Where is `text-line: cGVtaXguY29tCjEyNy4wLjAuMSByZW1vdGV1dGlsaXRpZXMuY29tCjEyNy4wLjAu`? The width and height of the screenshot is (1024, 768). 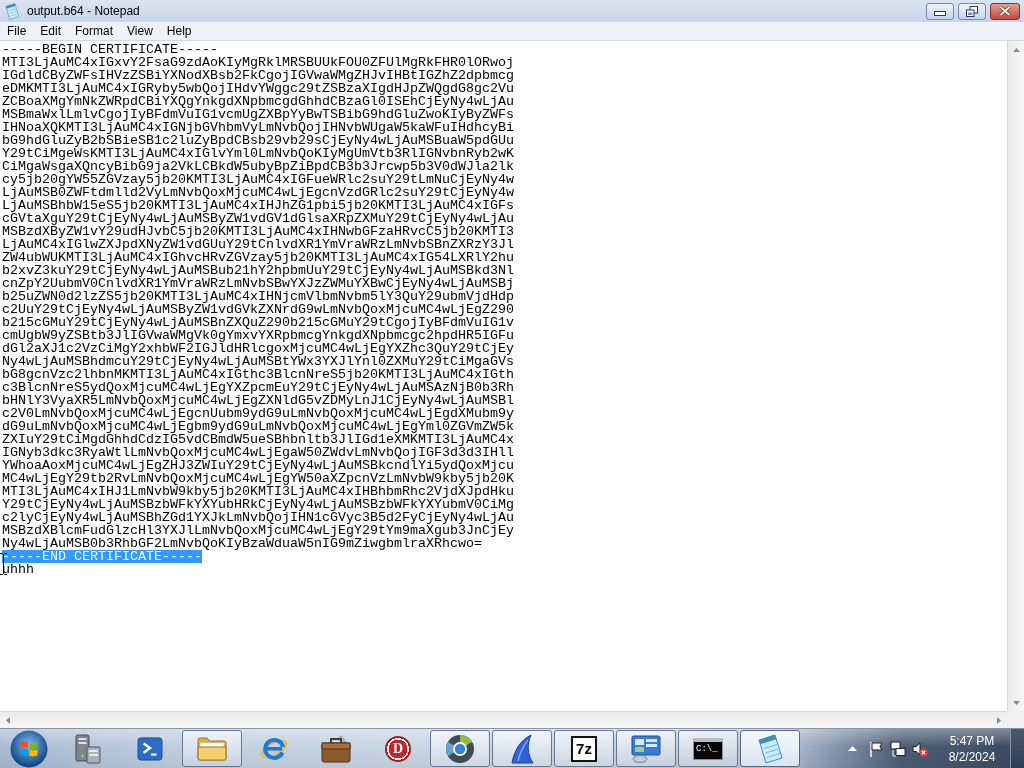 text-line: cGVtaXguY29tCjEyNy4wLjAuMSByZW1vdGV1dGlsaXRpZXMuY29tCjEyNy4wLjAu is located at coordinates (258, 218).